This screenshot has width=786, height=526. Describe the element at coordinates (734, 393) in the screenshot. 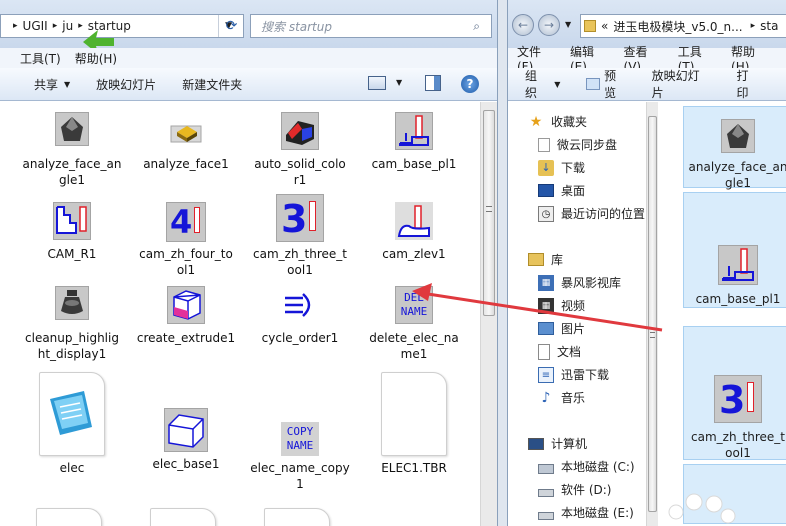

I see `right-file-item-cam-zh-three-tool1: 3 cam_zh_three_t ool1` at that location.